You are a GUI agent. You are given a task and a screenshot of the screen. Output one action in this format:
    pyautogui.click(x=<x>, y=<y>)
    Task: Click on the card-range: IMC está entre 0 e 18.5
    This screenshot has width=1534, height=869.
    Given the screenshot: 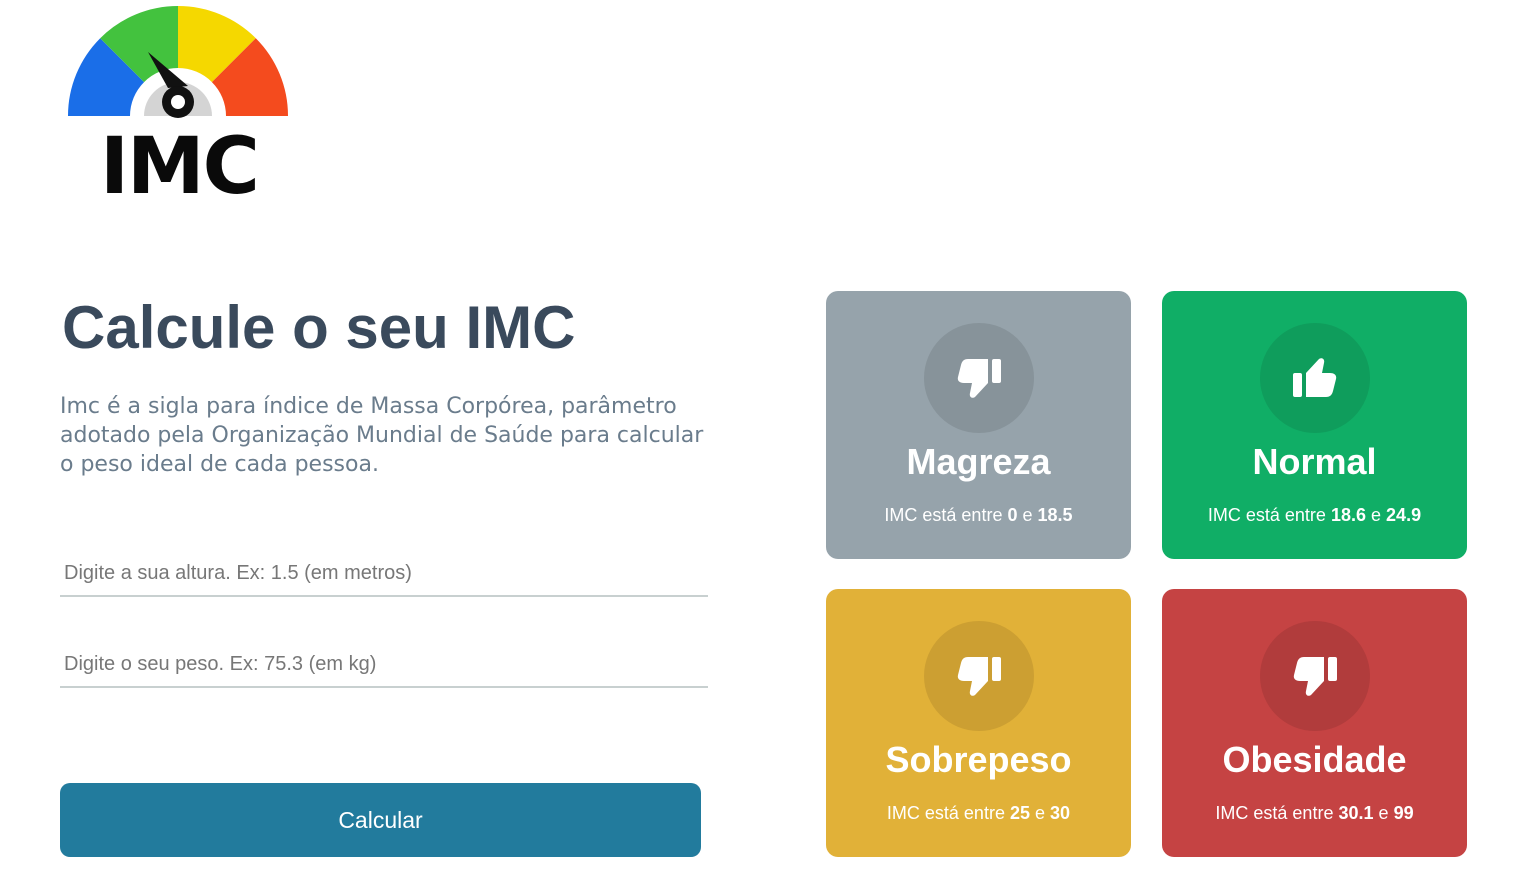 What is the action you would take?
    pyautogui.click(x=978, y=515)
    